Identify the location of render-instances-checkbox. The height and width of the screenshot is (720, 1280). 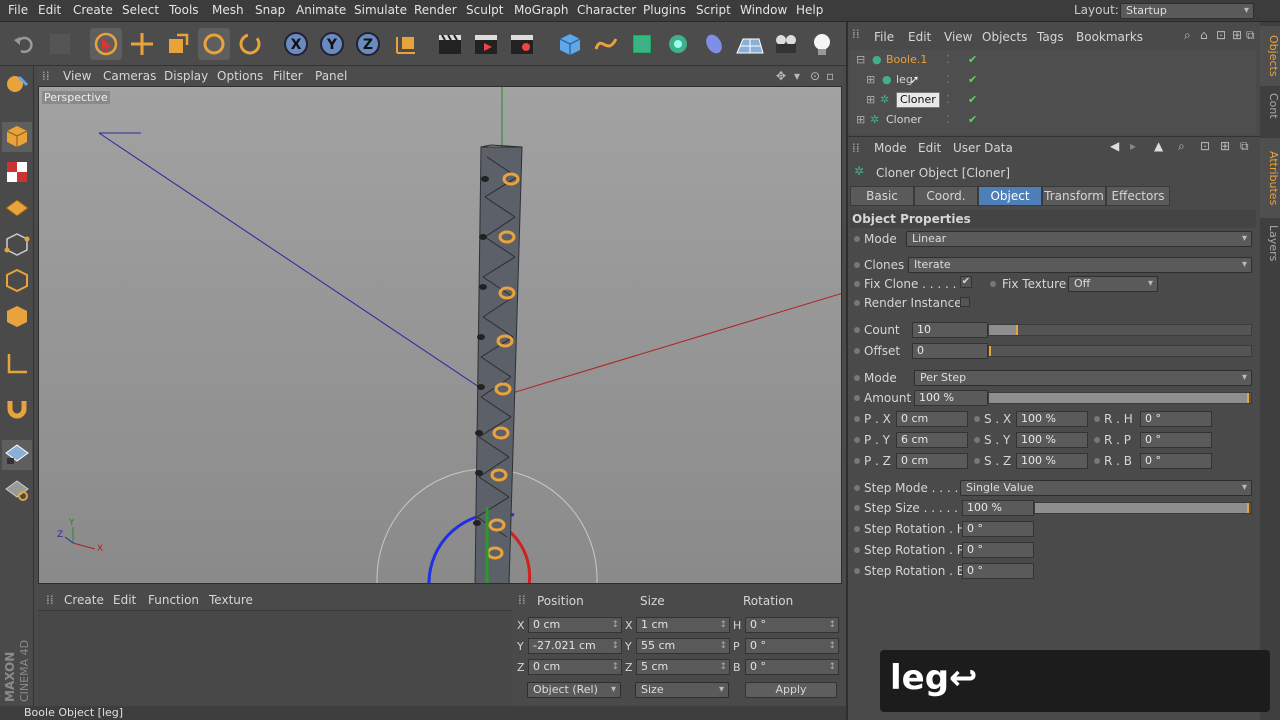
(965, 302).